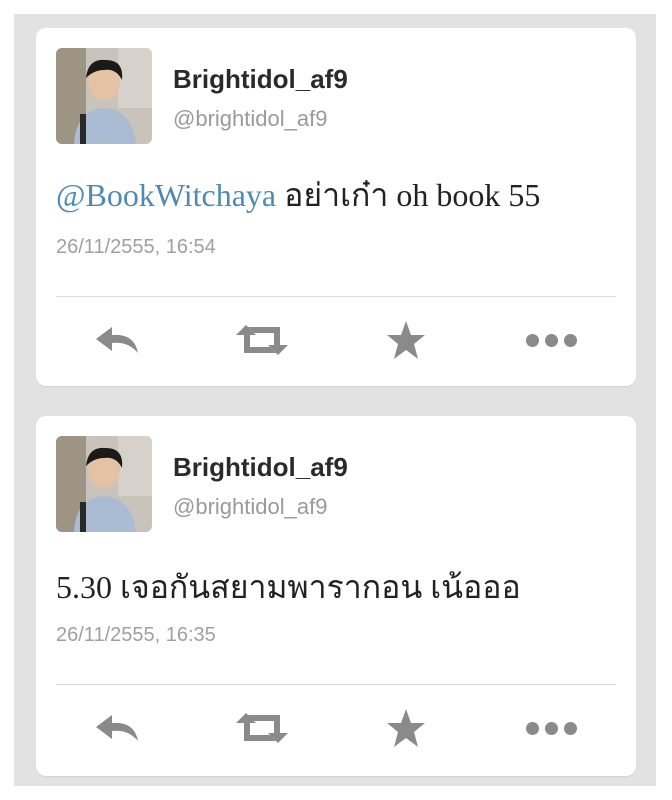 The width and height of the screenshot is (672, 800). I want to click on tweet-body: 5.30 เจอกันสยามพารากอน เน้อออ, so click(288, 587).